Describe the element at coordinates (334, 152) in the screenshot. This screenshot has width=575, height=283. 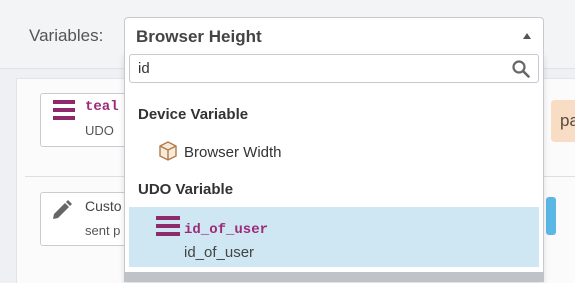
I see `option-browser-width: Browser Width` at that location.